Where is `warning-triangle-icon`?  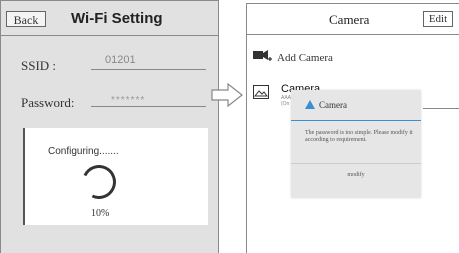
warning-triangle-icon is located at coordinates (310, 104).